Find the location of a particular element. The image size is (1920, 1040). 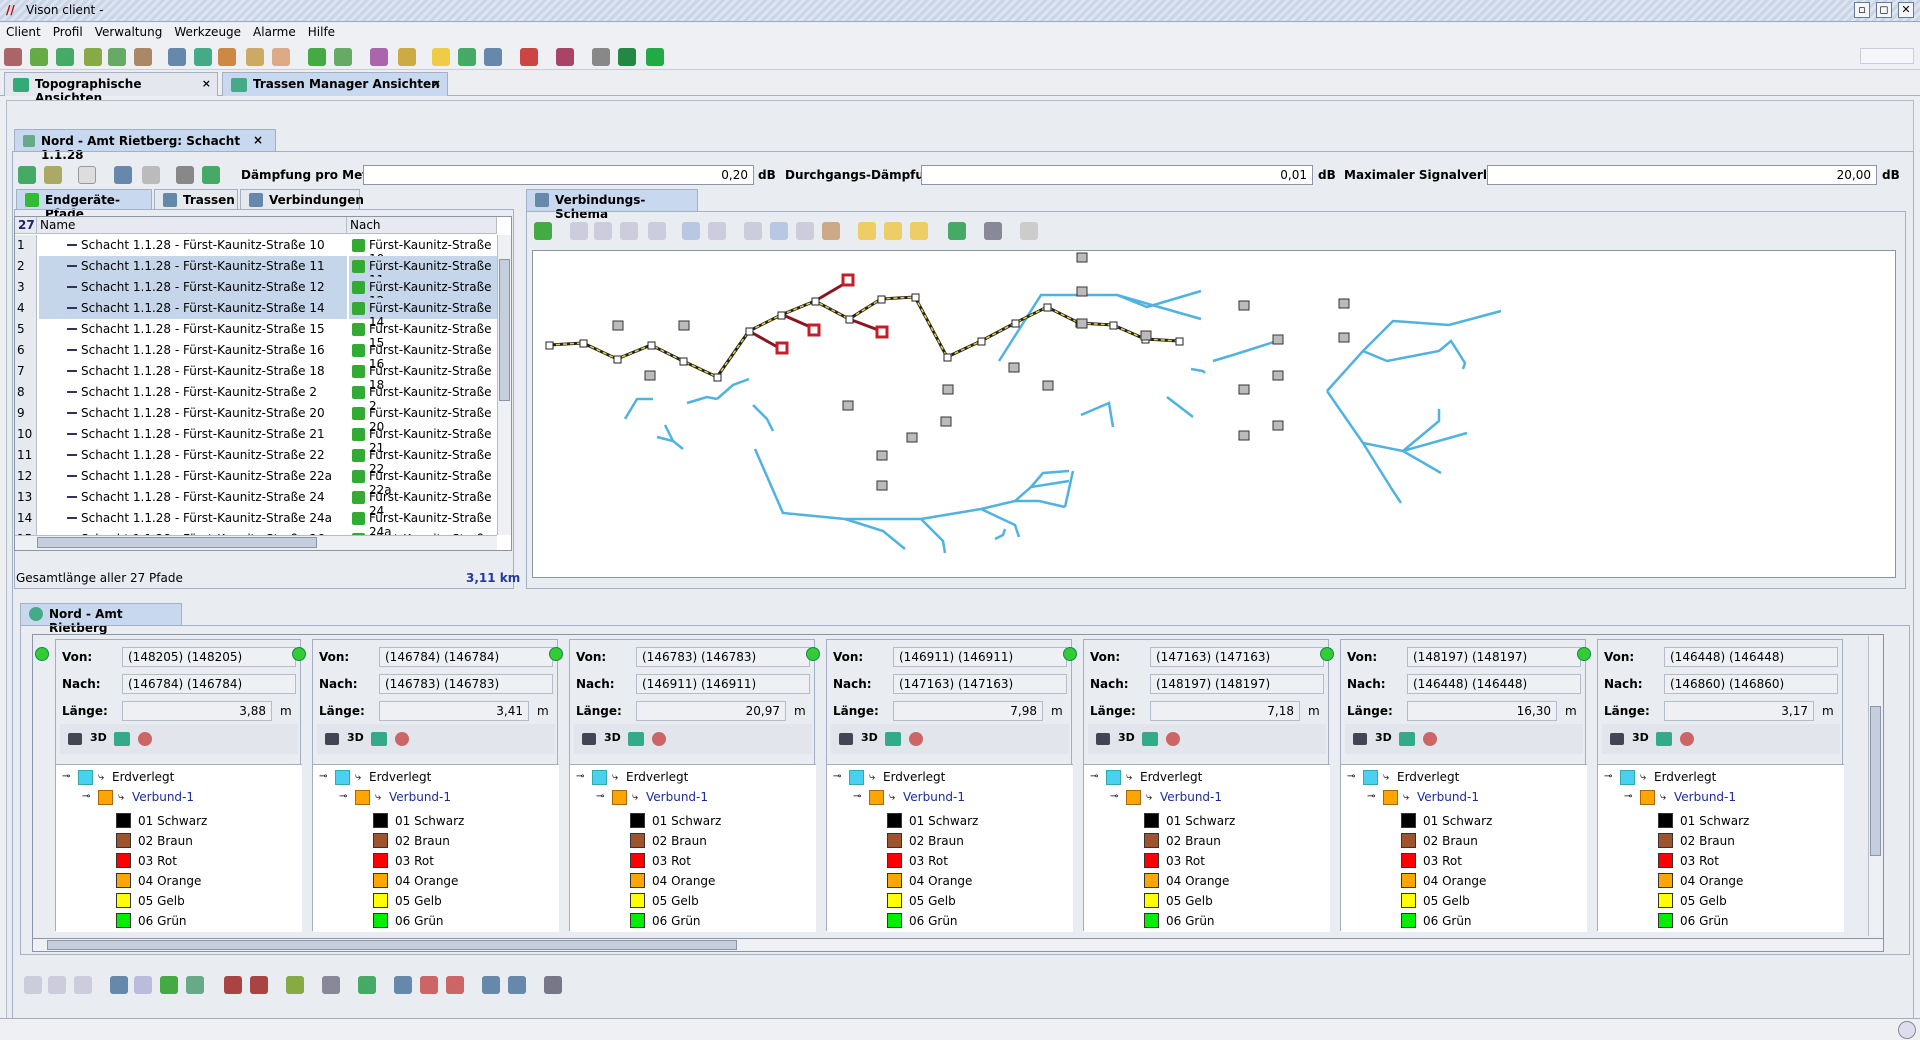

path-dest-cell: Fürst-Kaunitz-Straße 12 is located at coordinates (423, 292).